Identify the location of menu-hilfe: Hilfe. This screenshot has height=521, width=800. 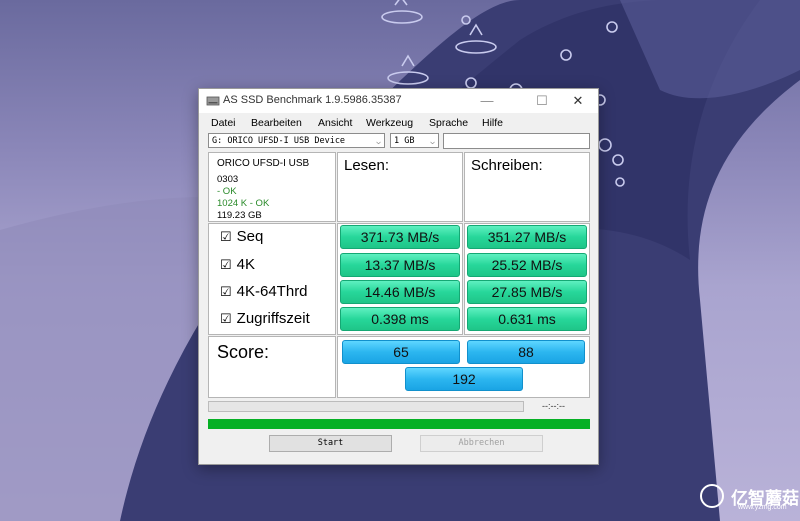
(492, 123).